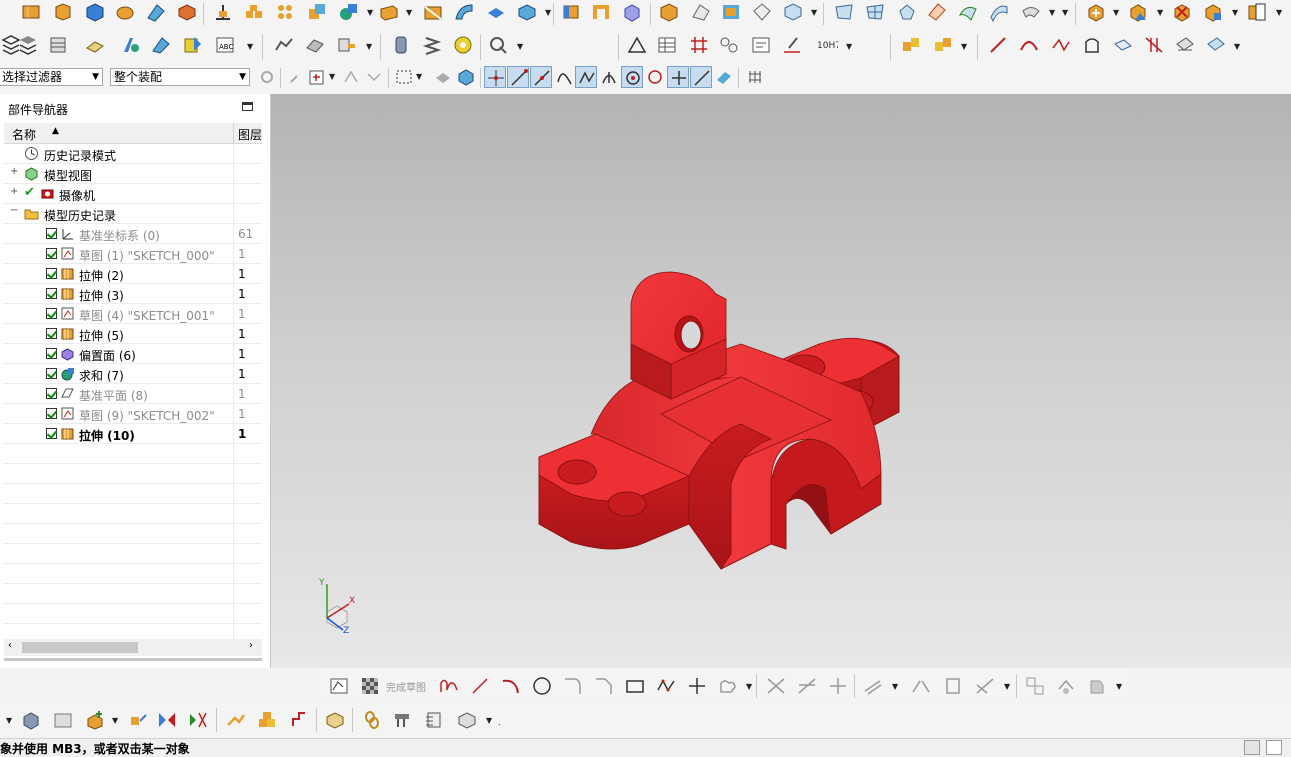  I want to click on divide-curve-icon, so click(1154, 45).